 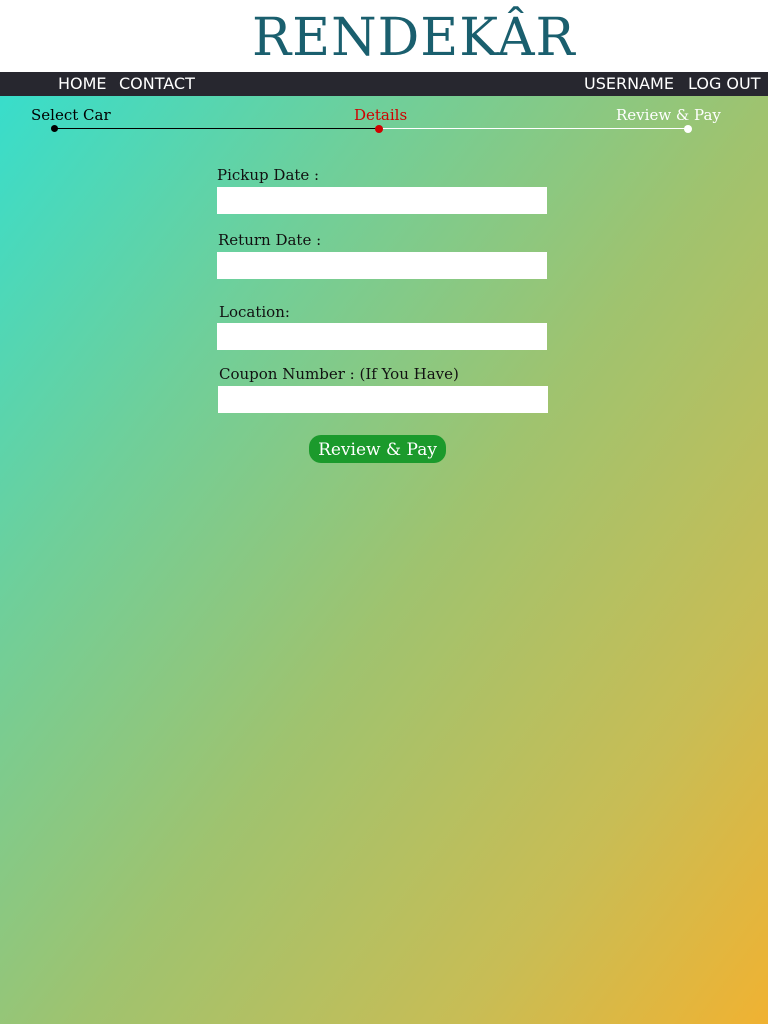 I want to click on site-header: RENDEKÂR, so click(x=384, y=36).